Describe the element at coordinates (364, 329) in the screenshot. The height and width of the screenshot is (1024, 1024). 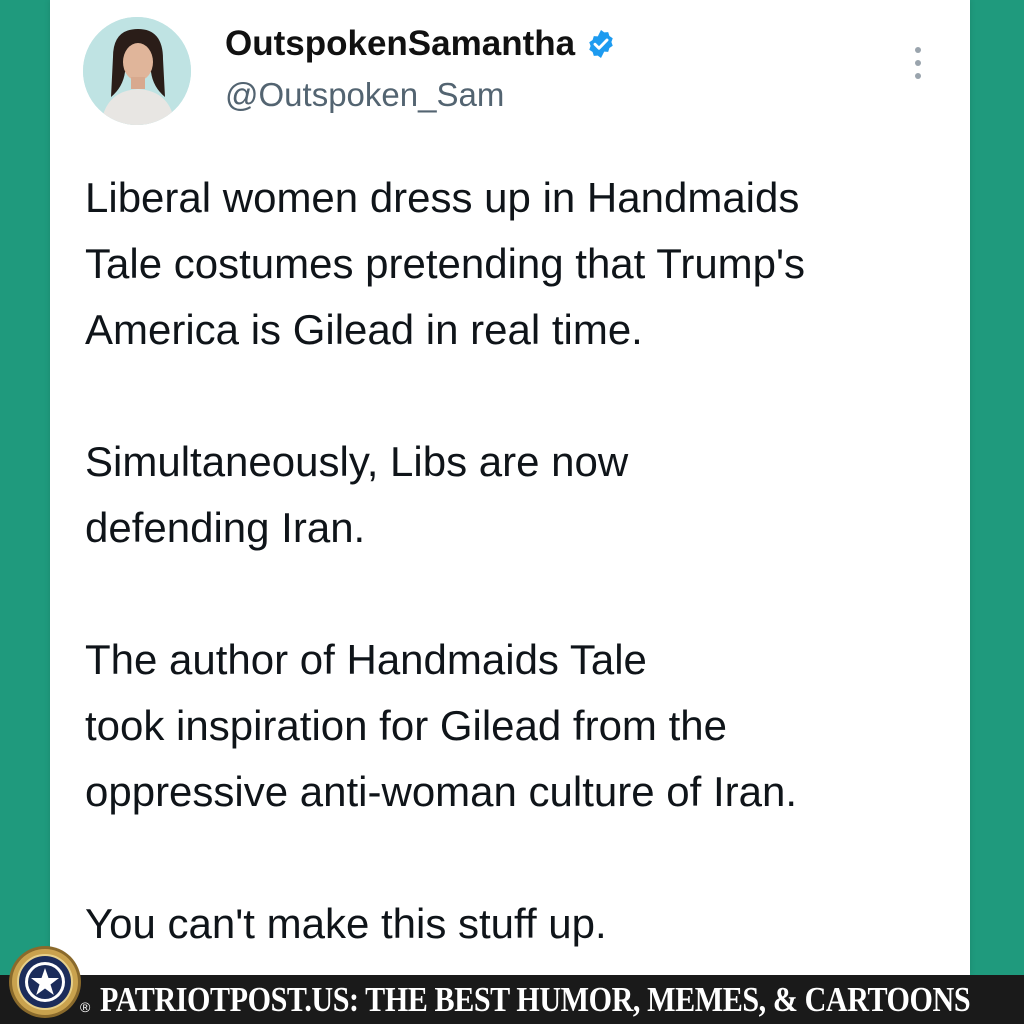
I see `tweet-line: America is Gilead in real time.` at that location.